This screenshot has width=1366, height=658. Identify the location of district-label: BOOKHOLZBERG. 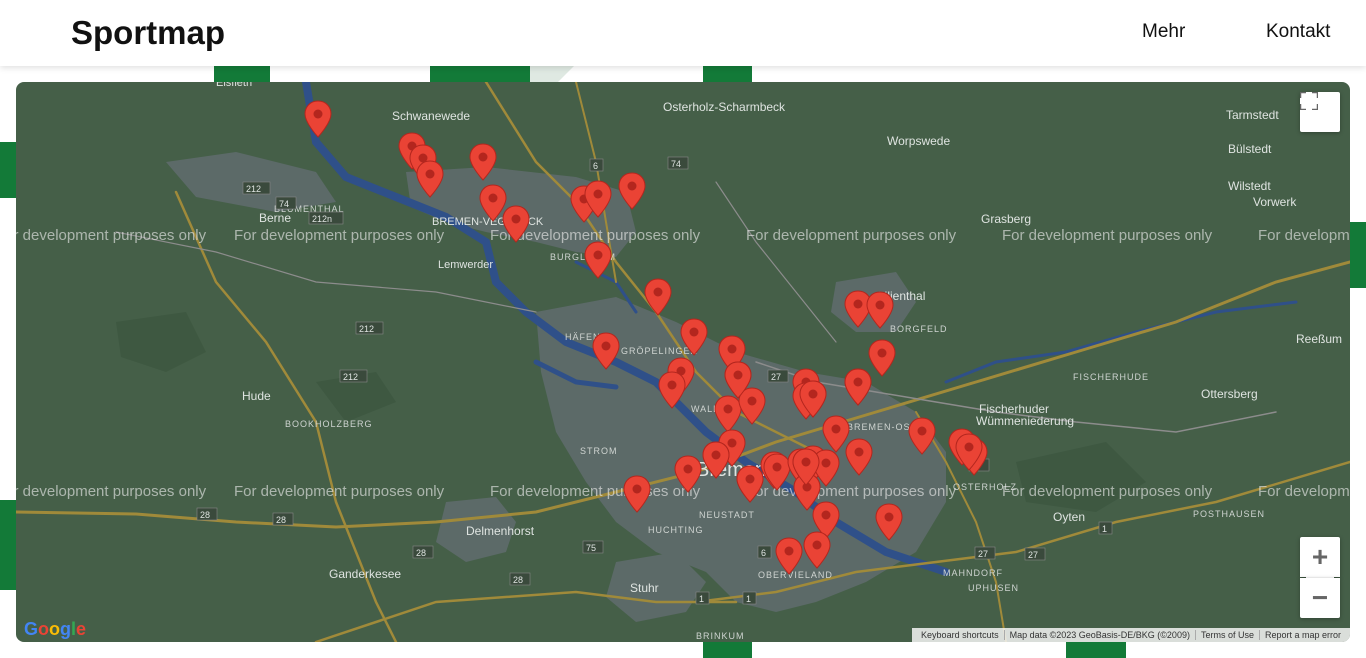
(329, 424).